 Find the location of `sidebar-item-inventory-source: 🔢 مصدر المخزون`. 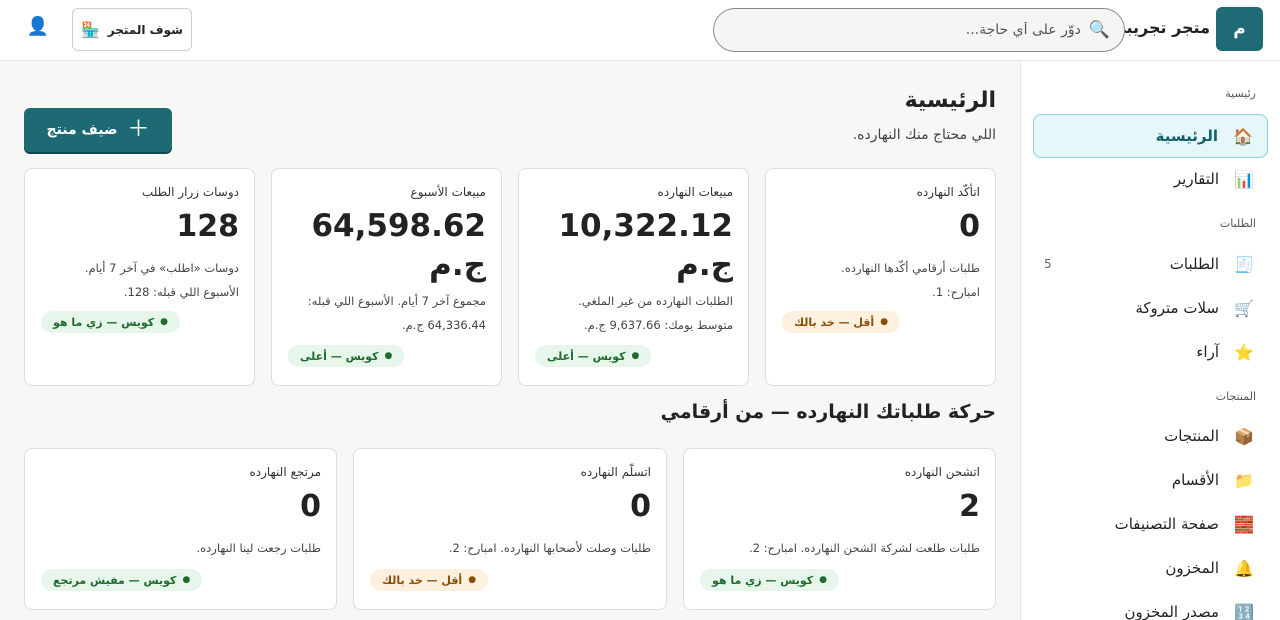

sidebar-item-inventory-source: 🔢 مصدر المخزون is located at coordinates (1150, 605).